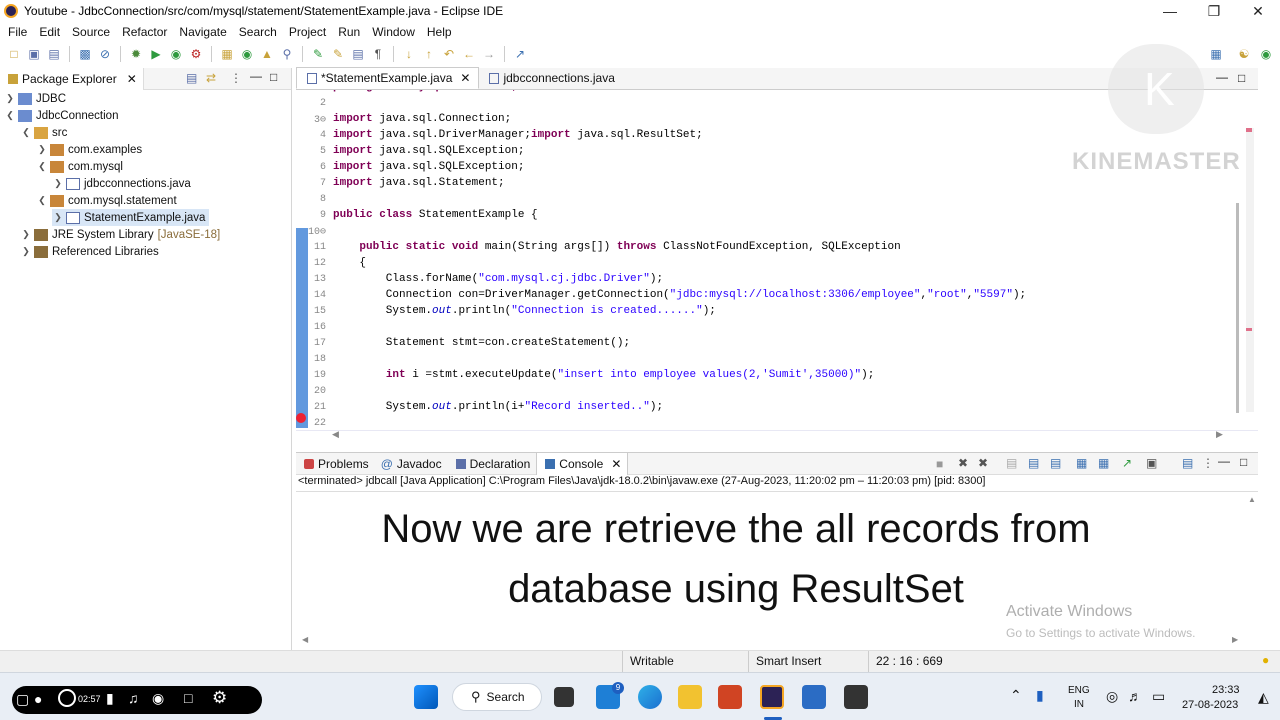  Describe the element at coordinates (650, 697) in the screenshot. I see `edge-browser-icon` at that location.